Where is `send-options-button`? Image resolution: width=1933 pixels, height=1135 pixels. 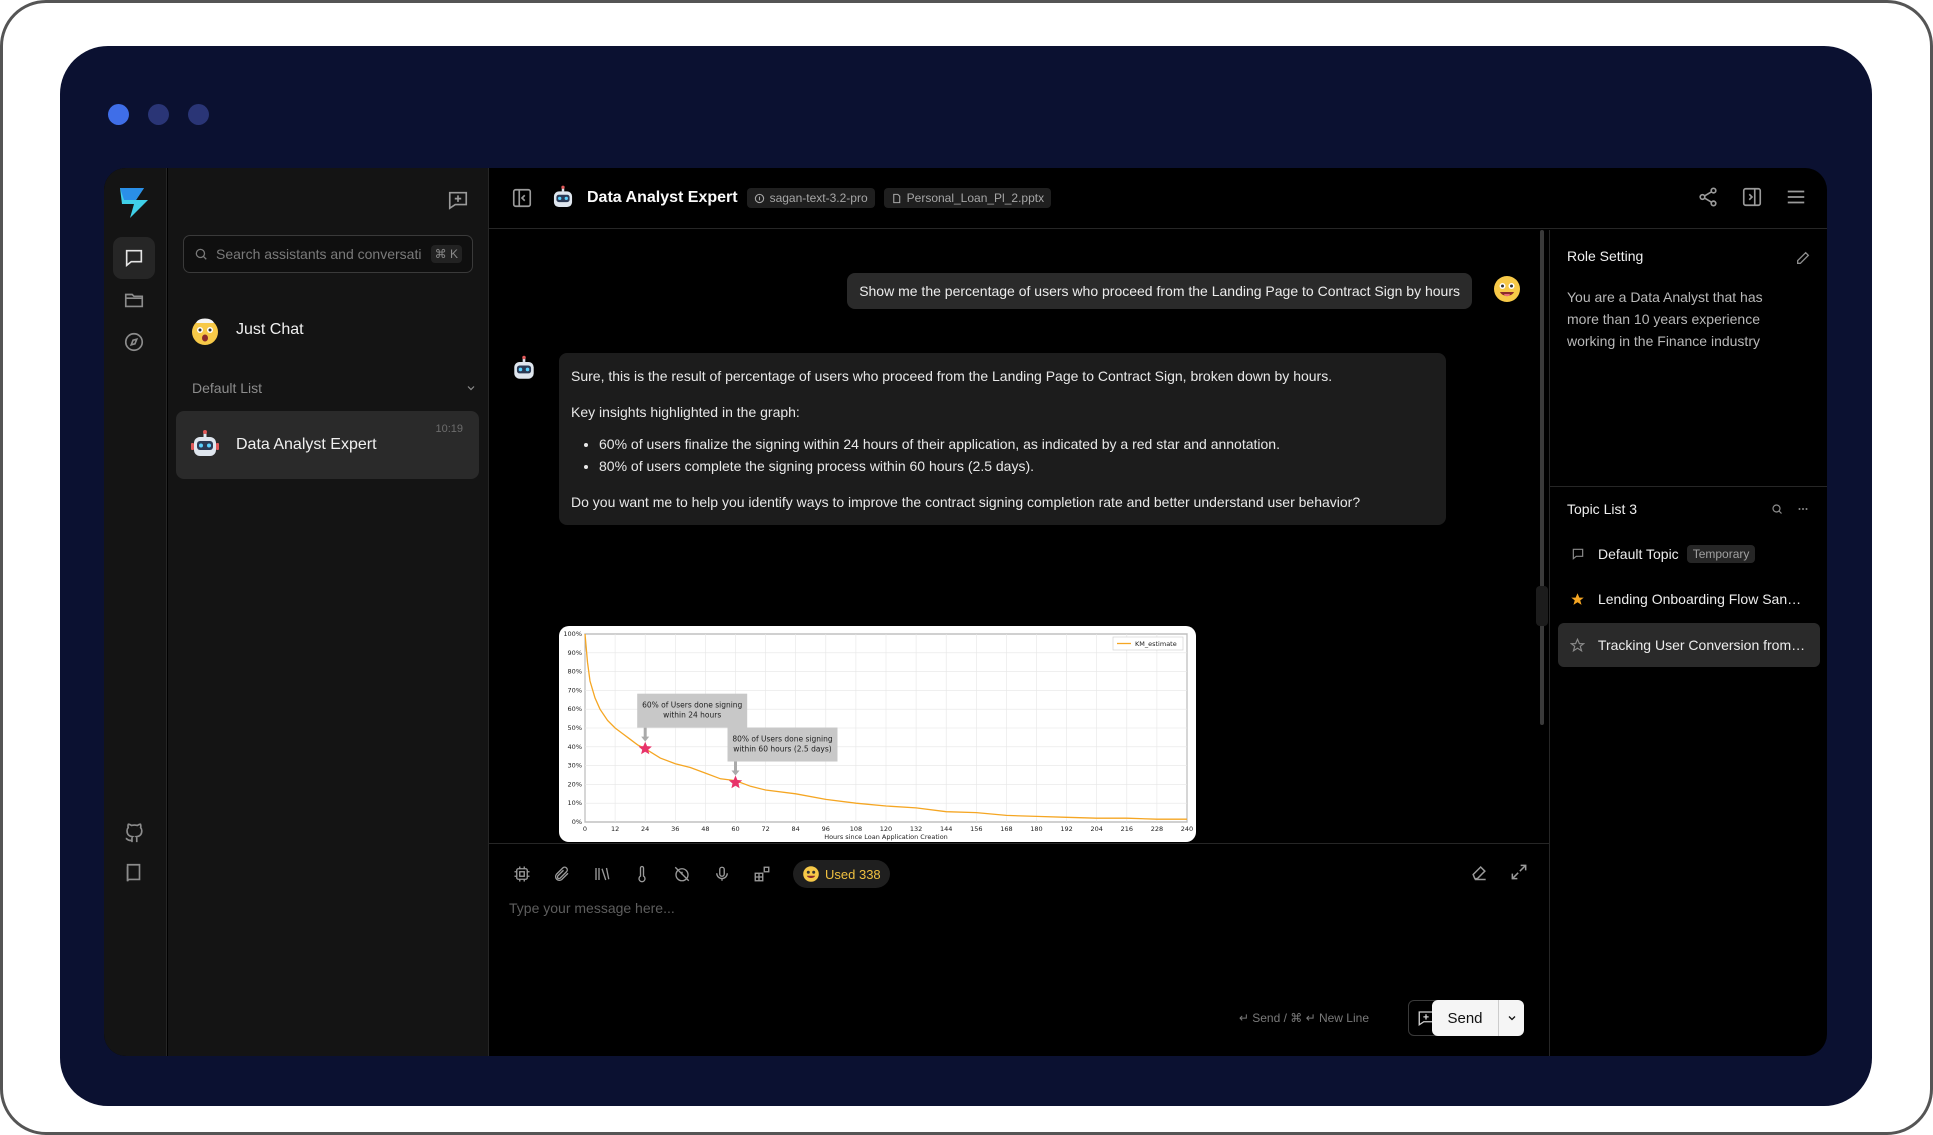 send-options-button is located at coordinates (1511, 1018).